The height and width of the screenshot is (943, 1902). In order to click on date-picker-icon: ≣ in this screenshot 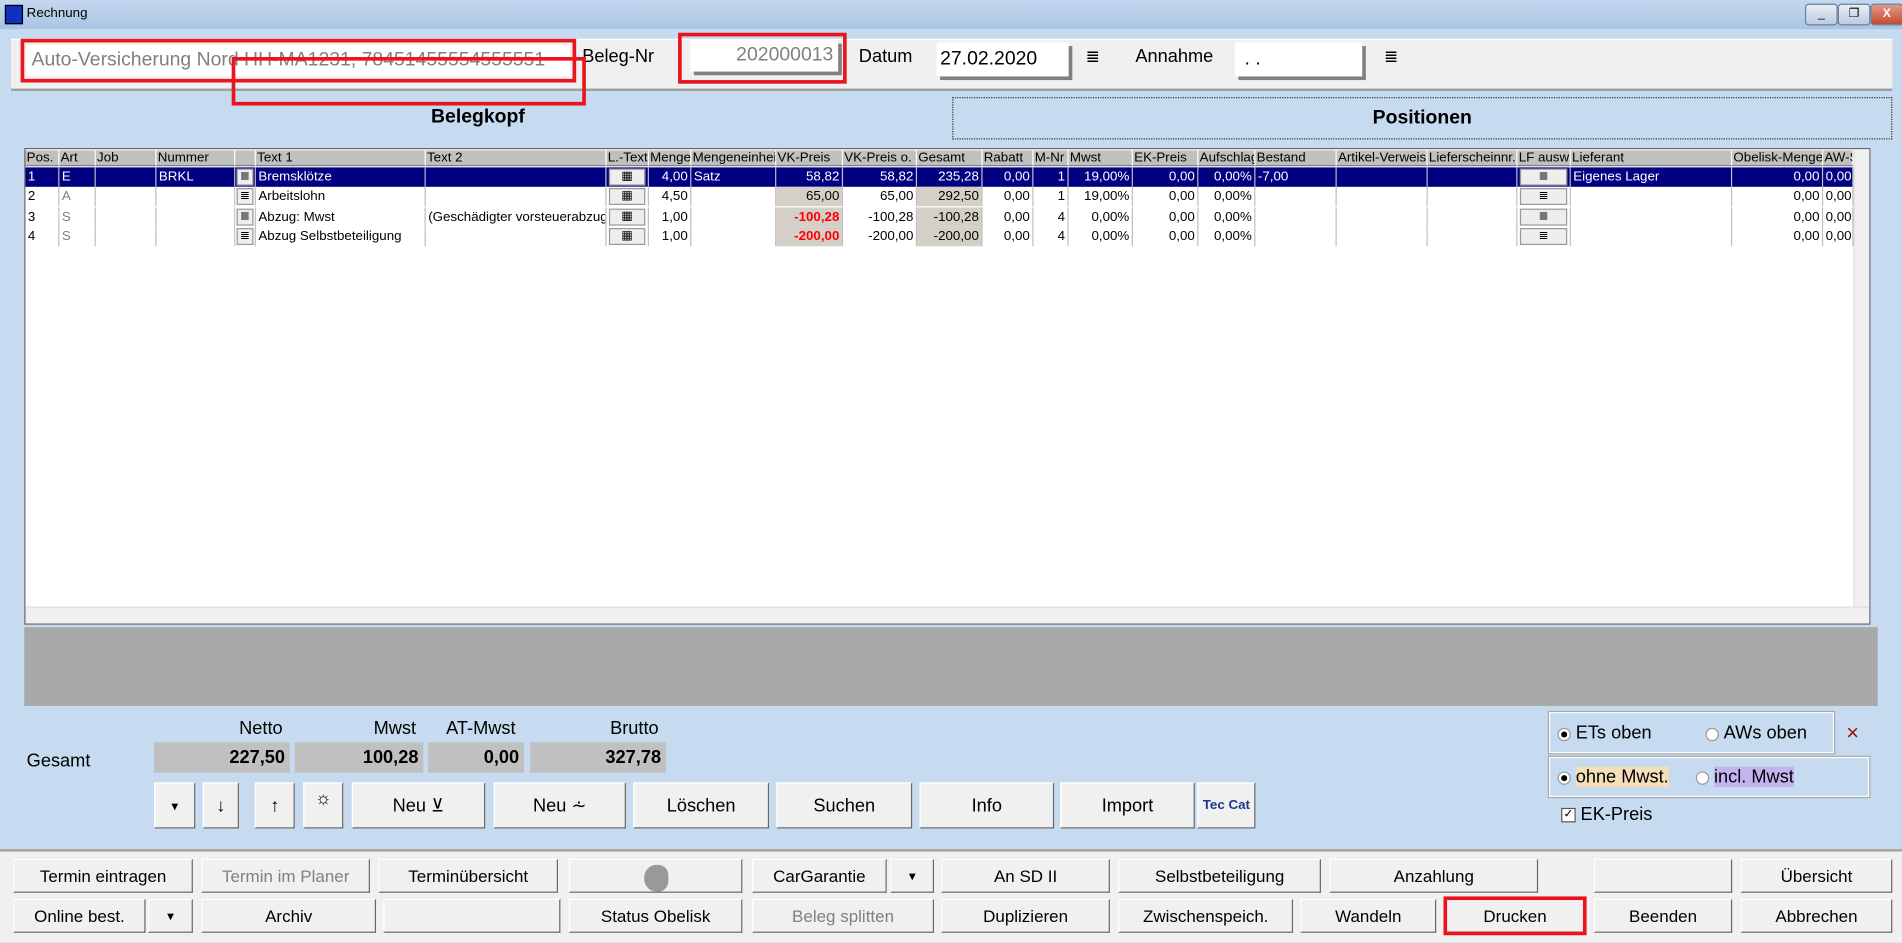, I will do `click(1093, 56)`.